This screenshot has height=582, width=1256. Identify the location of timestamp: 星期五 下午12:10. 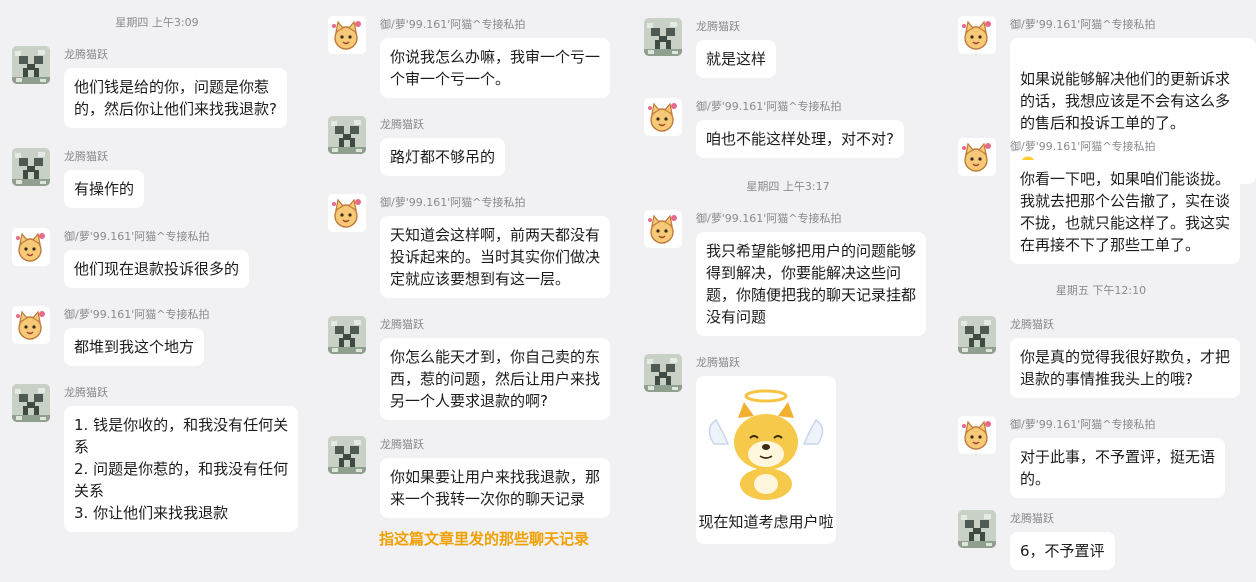
(1101, 290).